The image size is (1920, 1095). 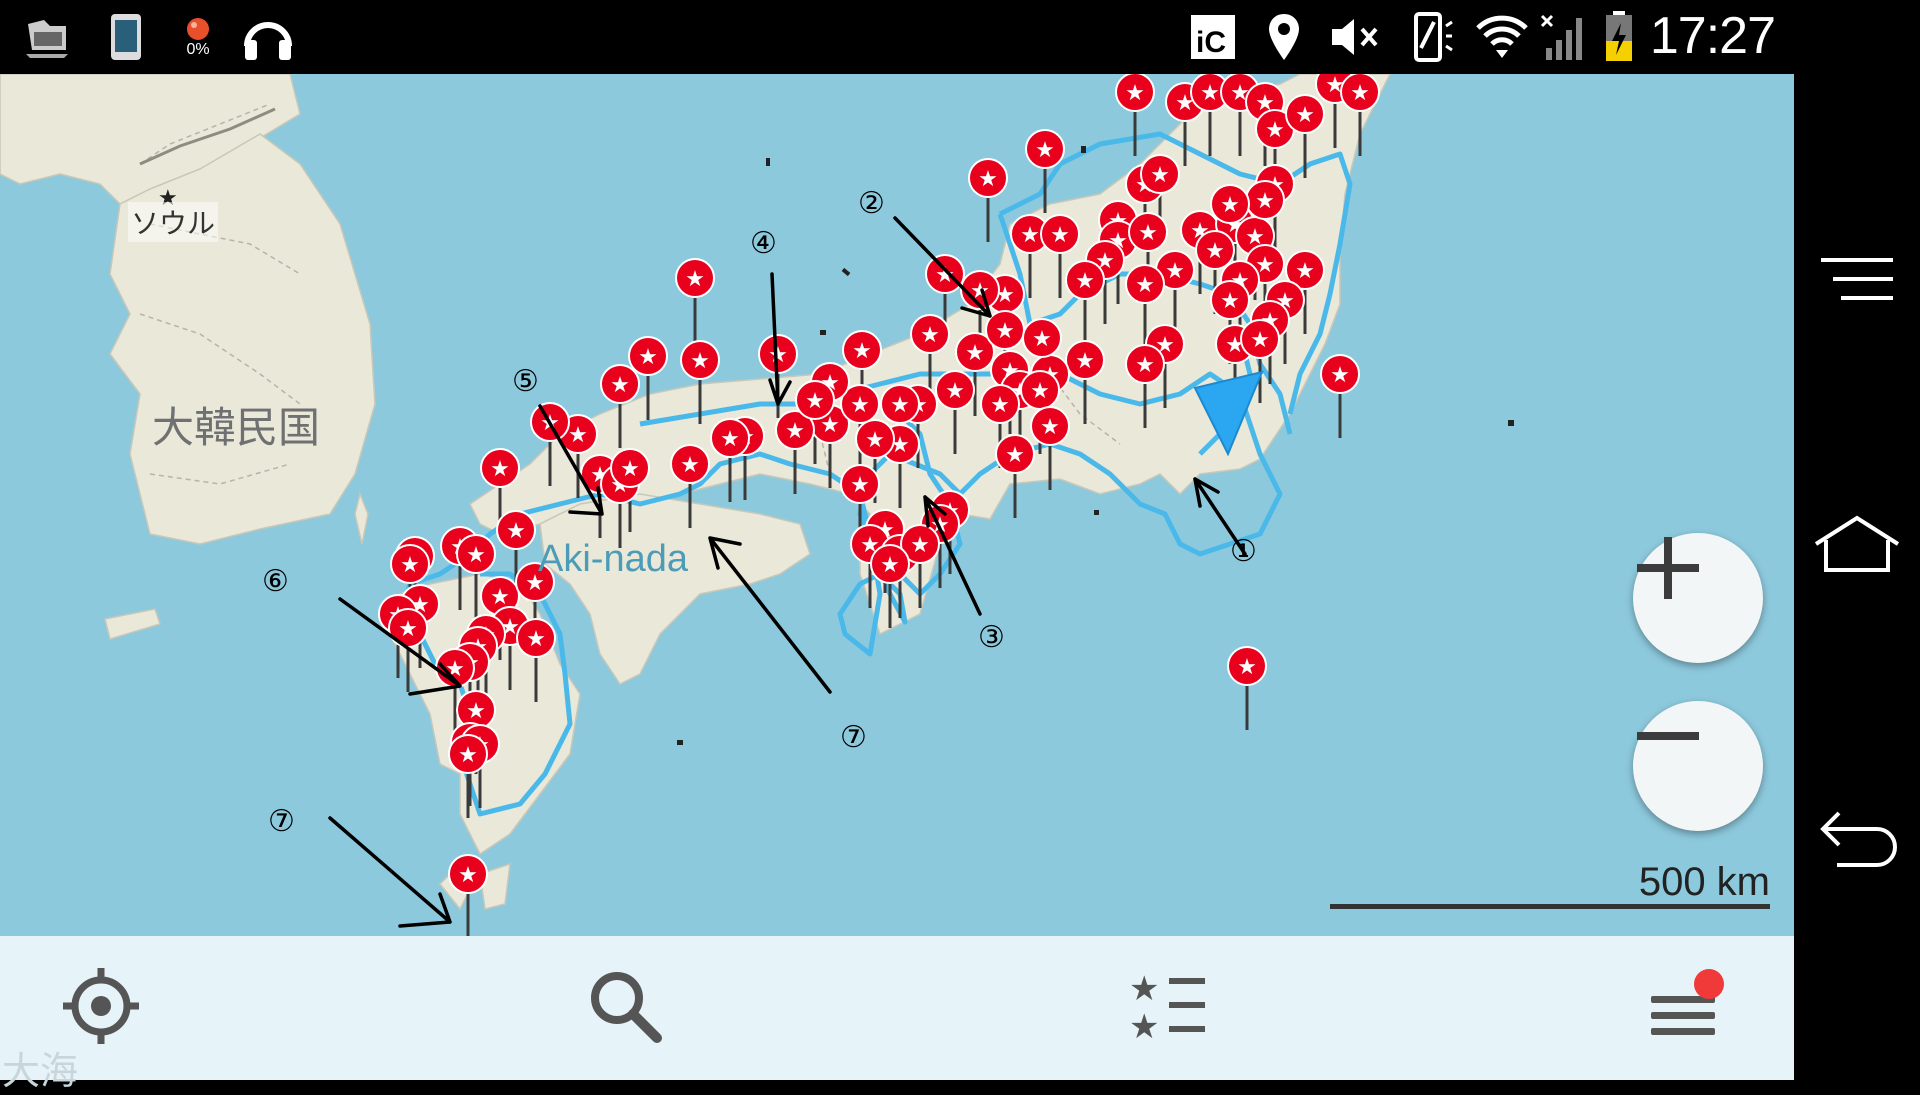 What do you see at coordinates (1430, 37) in the screenshot?
I see `vibrate-icon` at bounding box center [1430, 37].